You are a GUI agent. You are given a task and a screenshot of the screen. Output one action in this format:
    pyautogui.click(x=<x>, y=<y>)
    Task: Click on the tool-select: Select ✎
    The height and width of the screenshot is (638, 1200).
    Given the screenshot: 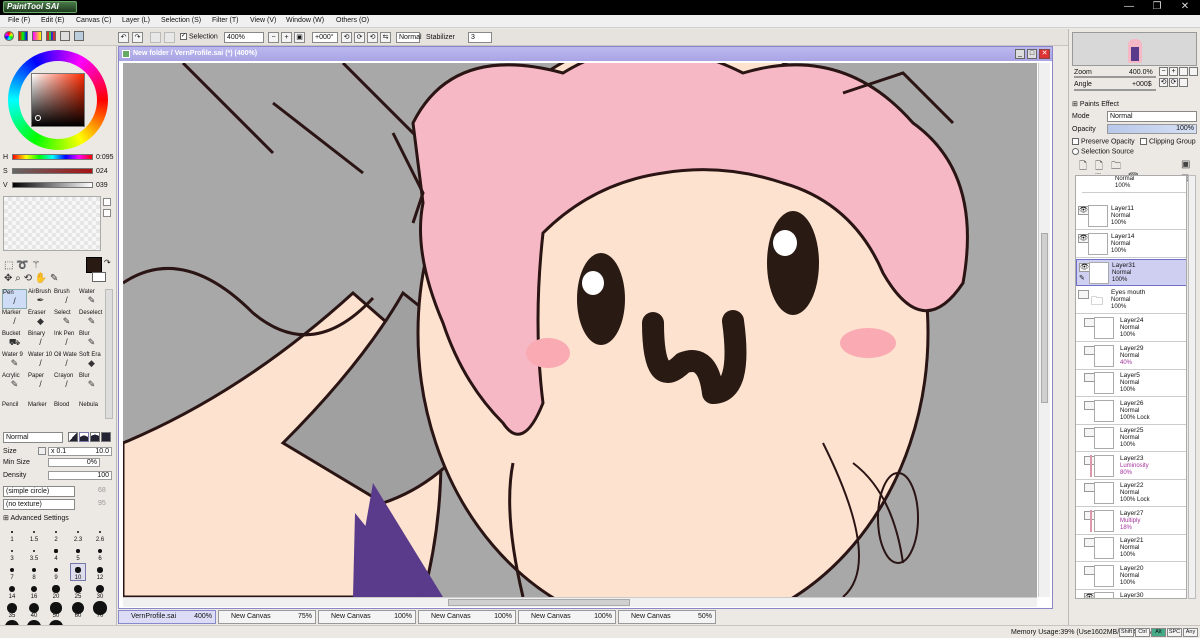 What is the action you would take?
    pyautogui.click(x=66, y=320)
    